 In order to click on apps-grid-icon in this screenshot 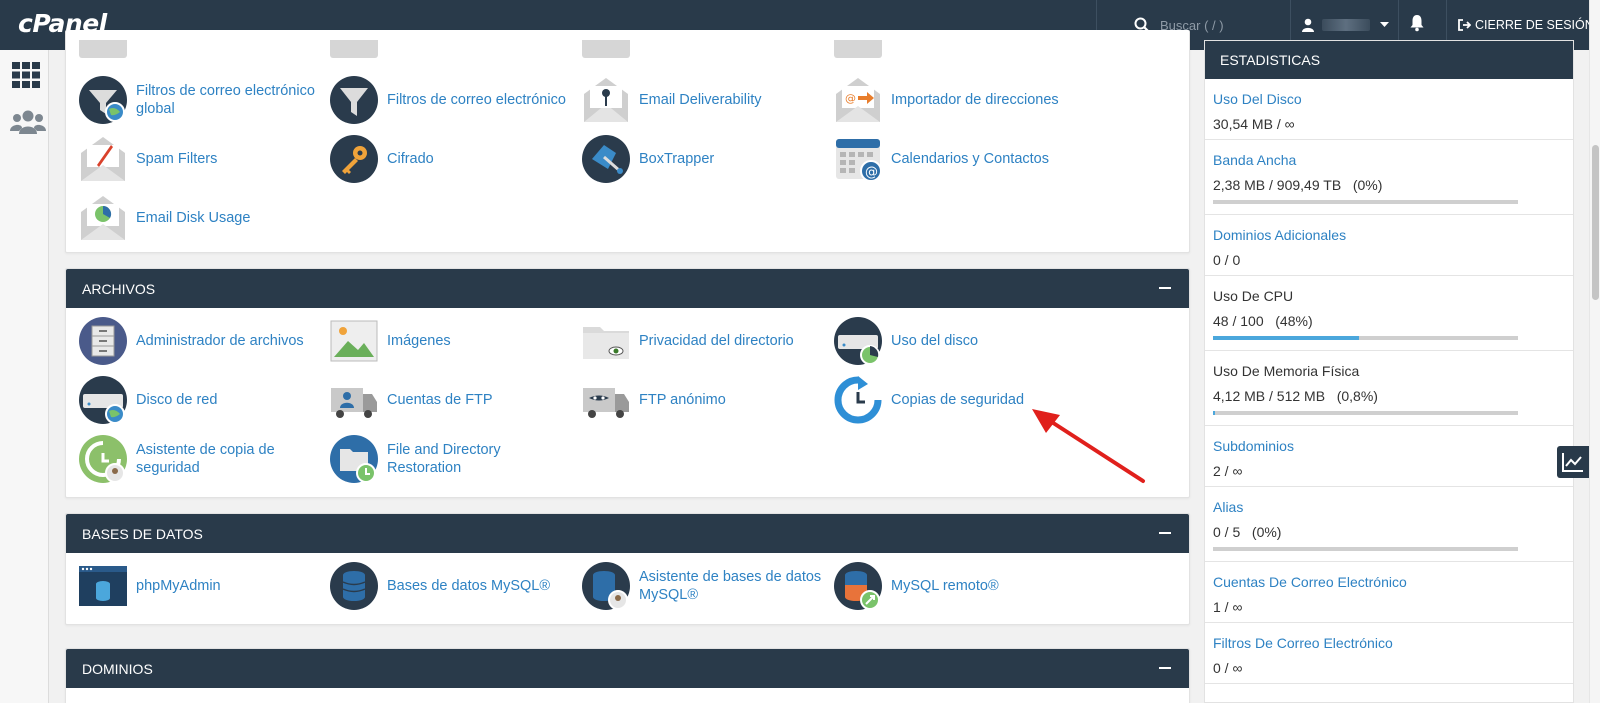, I will do `click(26, 75)`.